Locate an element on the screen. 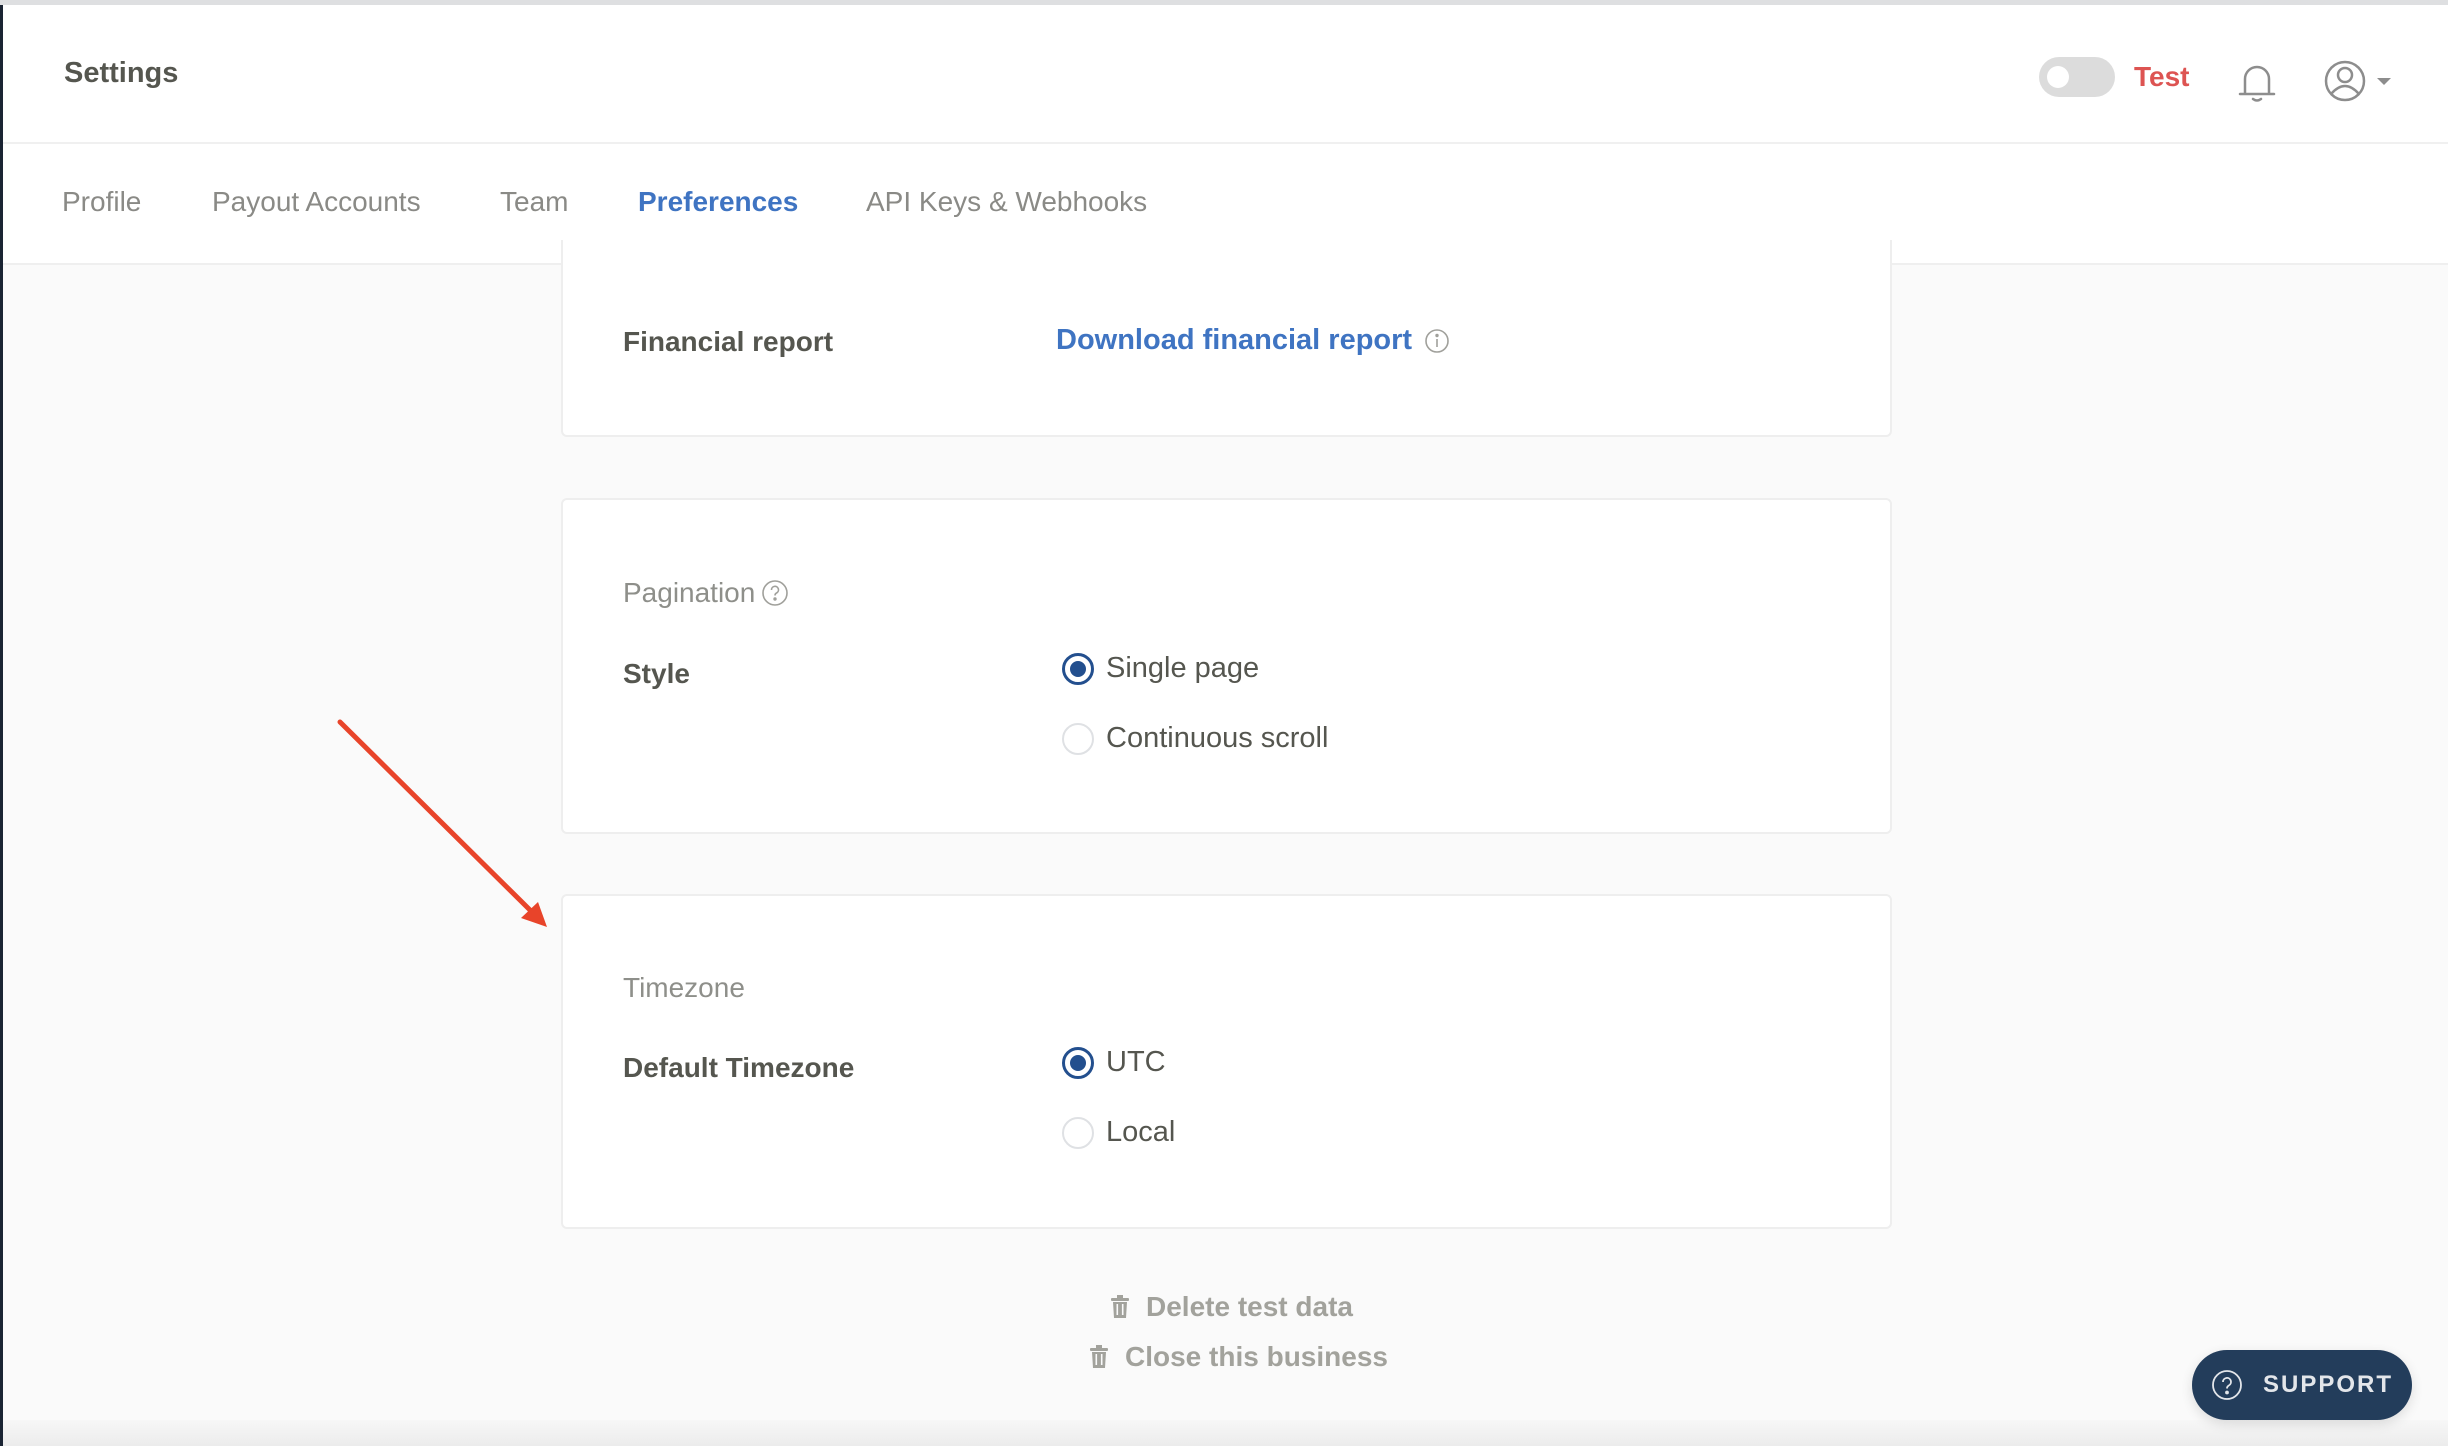 The image size is (2448, 1446). pagination-section-title: Pagination is located at coordinates (706, 593).